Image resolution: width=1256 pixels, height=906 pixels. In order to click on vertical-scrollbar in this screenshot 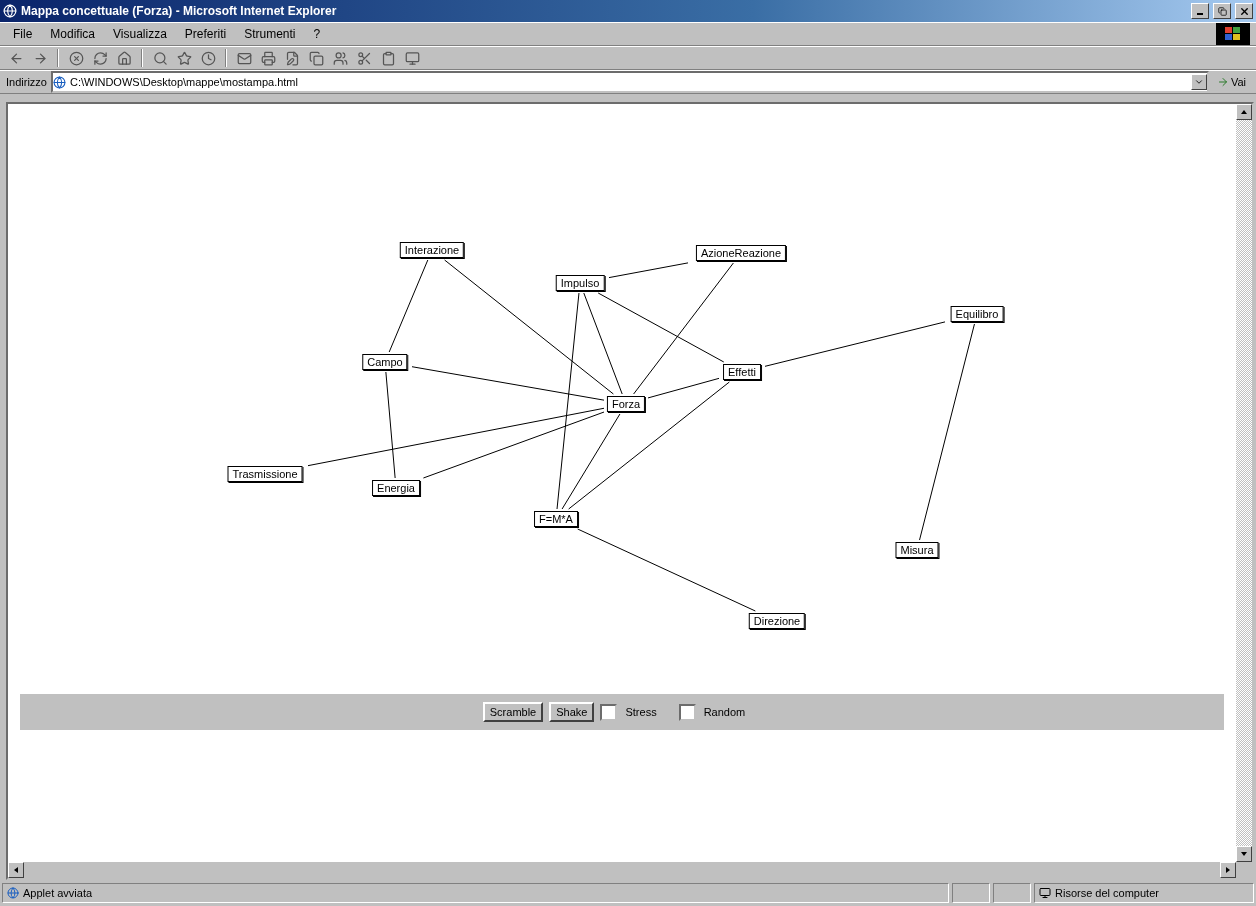, I will do `click(1244, 483)`.